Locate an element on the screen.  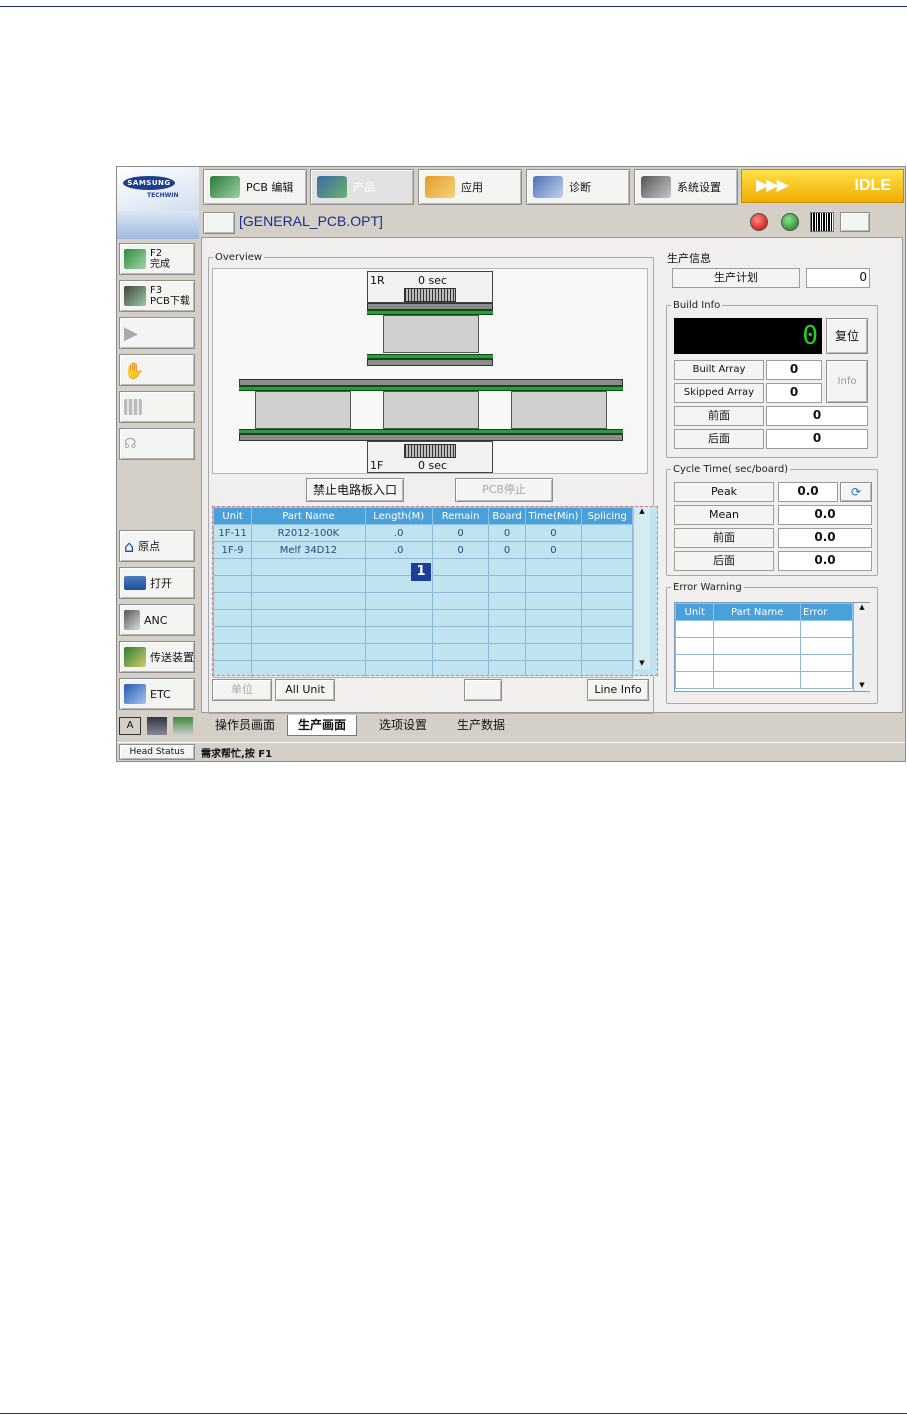
error-col-error: Error is located at coordinates (826, 612).